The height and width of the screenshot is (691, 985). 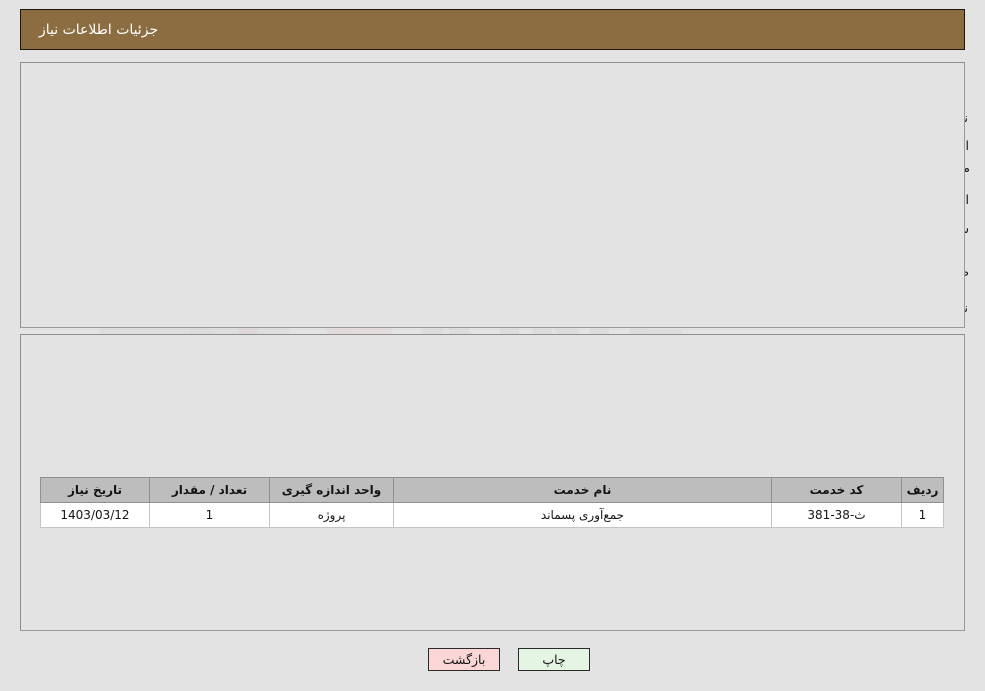 I want to click on cell-date: 1403/03/12, so click(x=95, y=515).